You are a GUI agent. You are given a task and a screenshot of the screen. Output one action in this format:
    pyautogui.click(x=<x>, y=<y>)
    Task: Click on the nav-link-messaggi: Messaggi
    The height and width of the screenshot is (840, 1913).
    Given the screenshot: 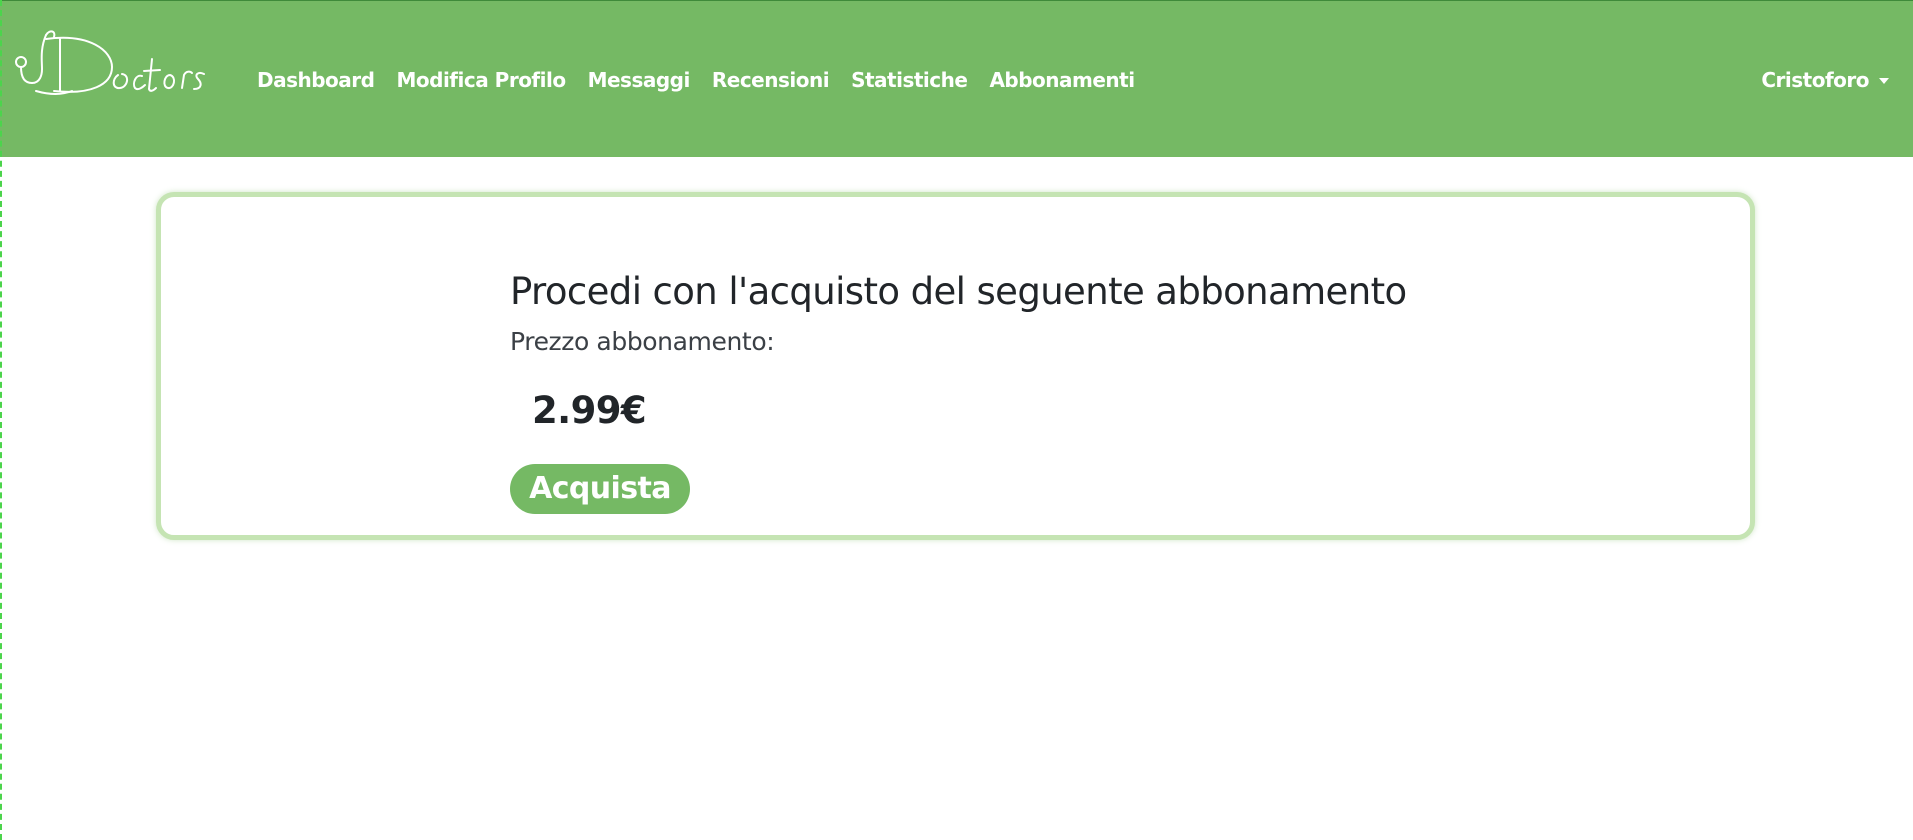 What is the action you would take?
    pyautogui.click(x=639, y=80)
    